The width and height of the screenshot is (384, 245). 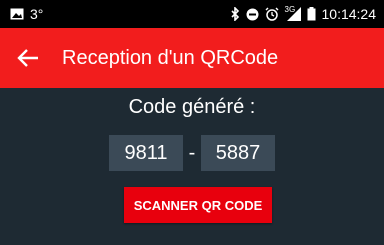 I want to click on battery-icon, so click(x=311, y=14).